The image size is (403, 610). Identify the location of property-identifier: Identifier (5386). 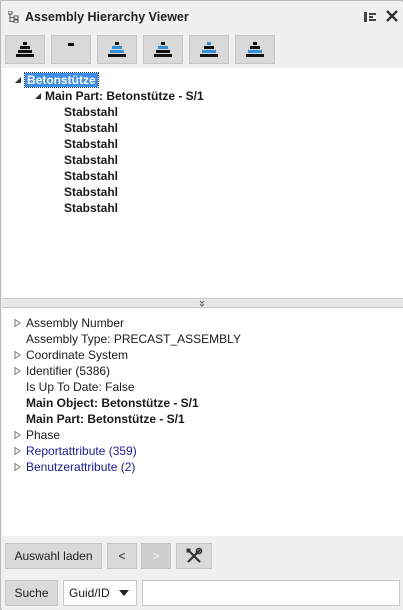
(68, 371).